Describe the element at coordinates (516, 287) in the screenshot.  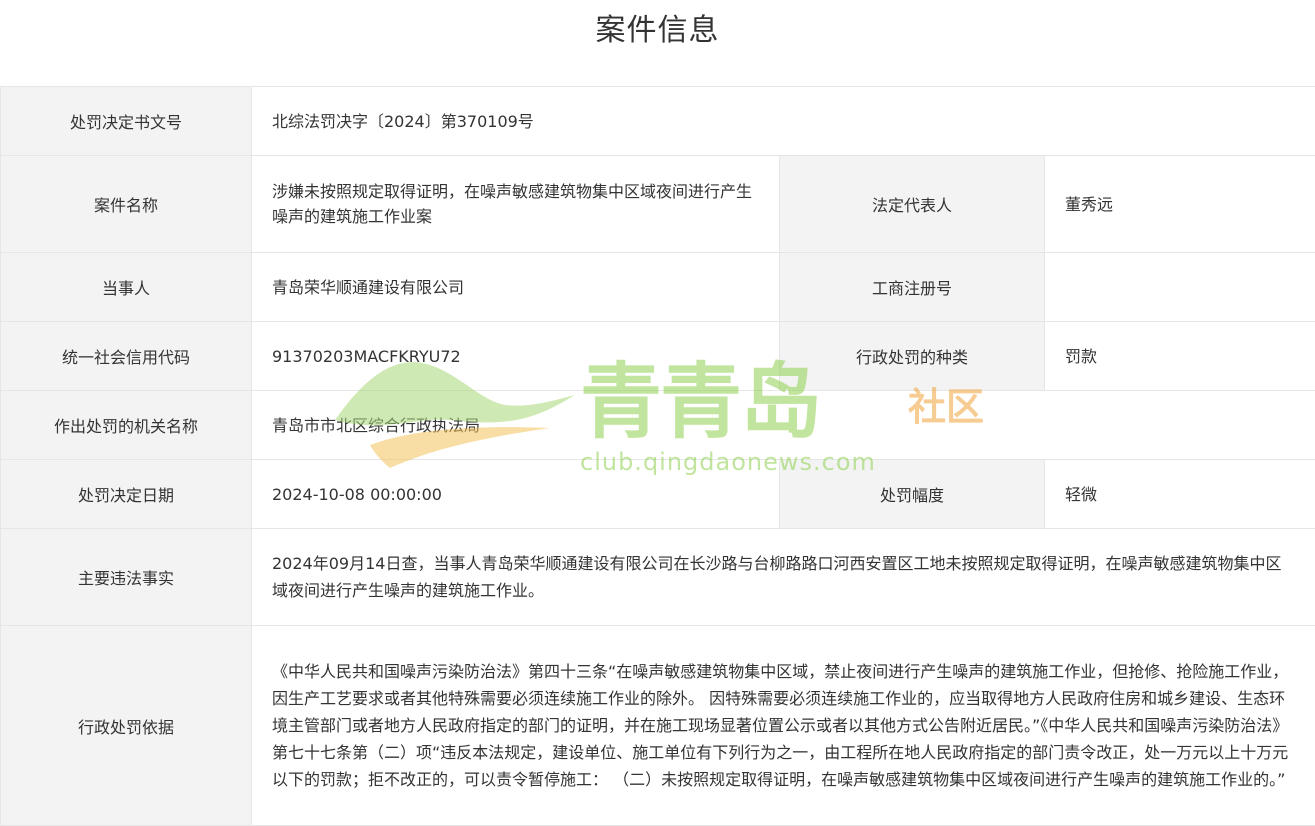
I see `party-value: 青岛荣华顺通建设有限公司` at that location.